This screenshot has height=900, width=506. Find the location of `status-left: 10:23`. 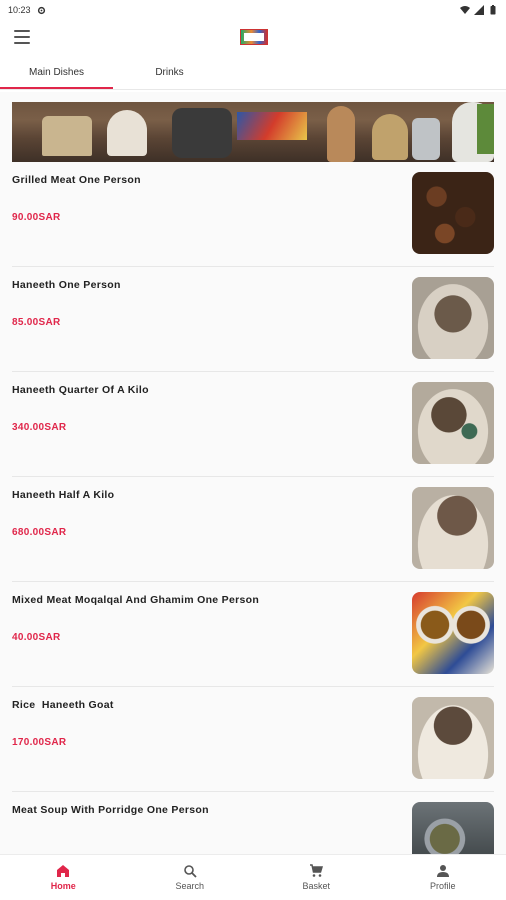

status-left: 10:23 is located at coordinates (27, 10).